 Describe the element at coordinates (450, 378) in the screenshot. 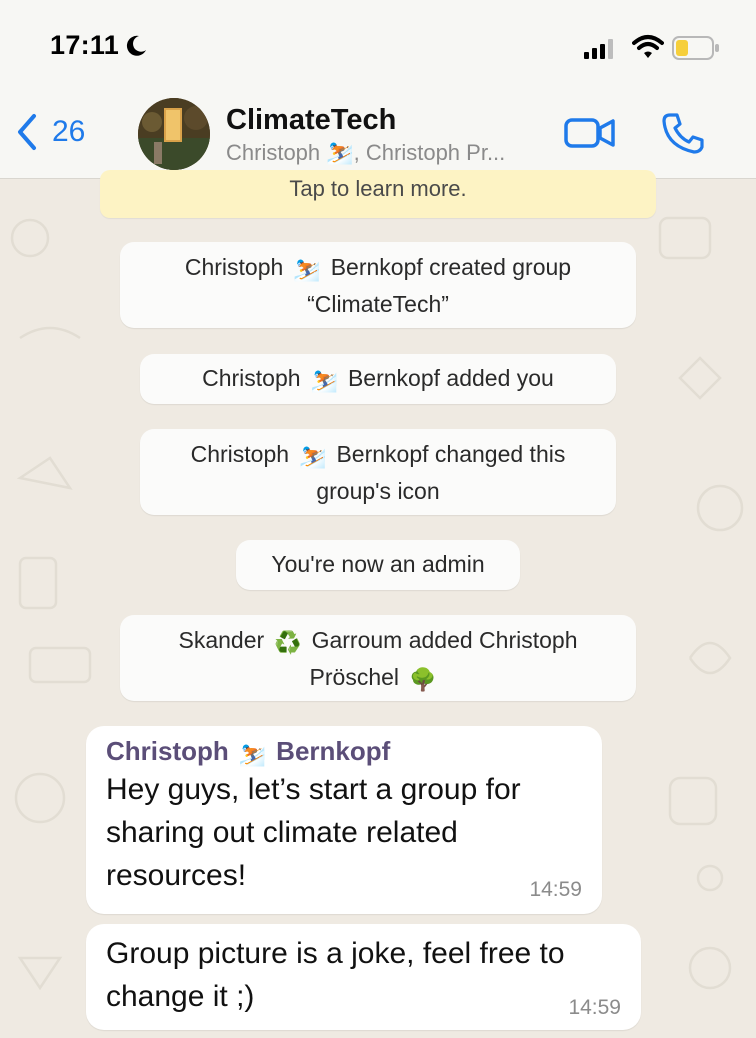

I see `system-text: Bernkopf added you` at that location.